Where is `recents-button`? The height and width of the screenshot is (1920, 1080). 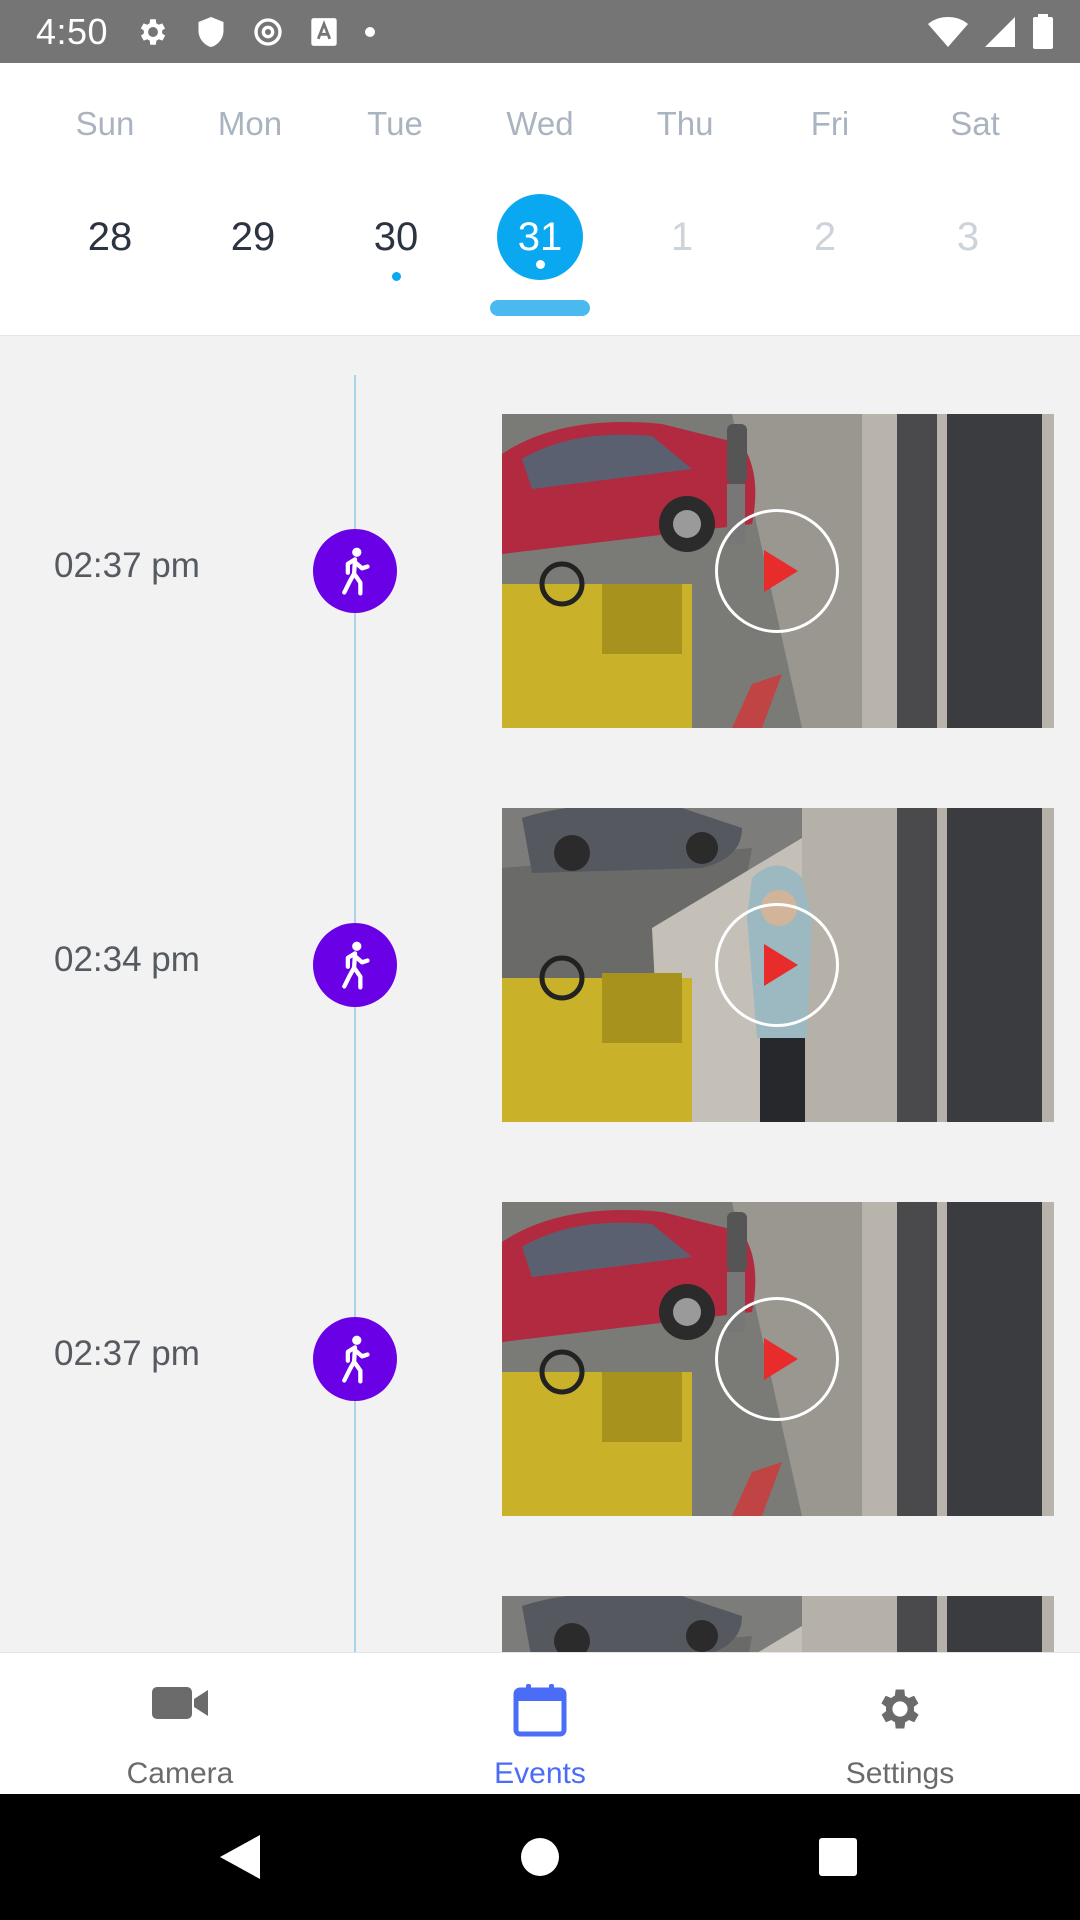
recents-button is located at coordinates (838, 1857).